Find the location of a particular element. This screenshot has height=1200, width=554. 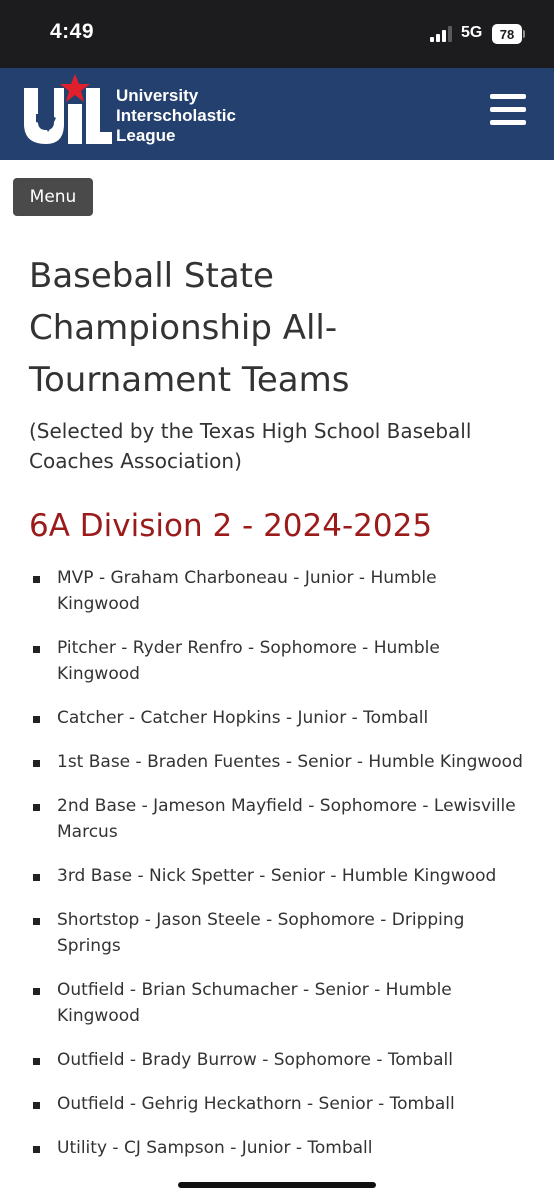

battery-tip is located at coordinates (524, 34).